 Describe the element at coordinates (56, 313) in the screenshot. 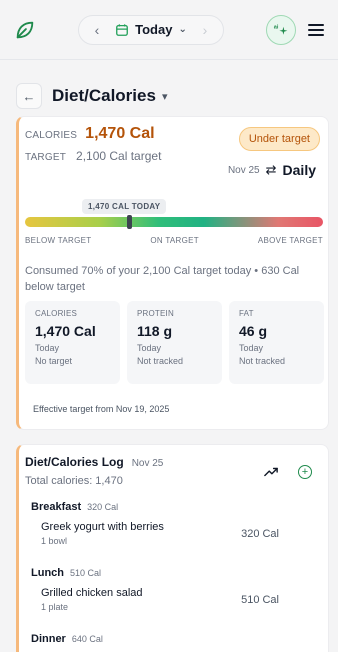

I see `tile-title: CALORIES` at that location.